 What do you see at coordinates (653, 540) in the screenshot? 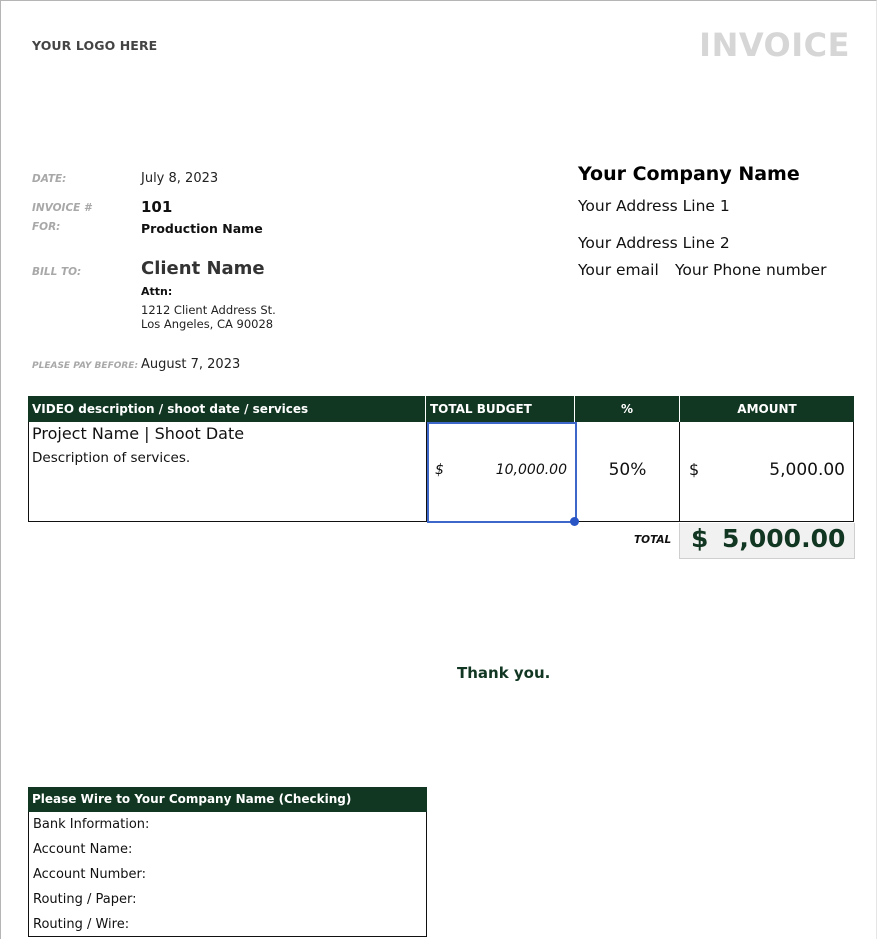
I see `total-label: TOTAL` at bounding box center [653, 540].